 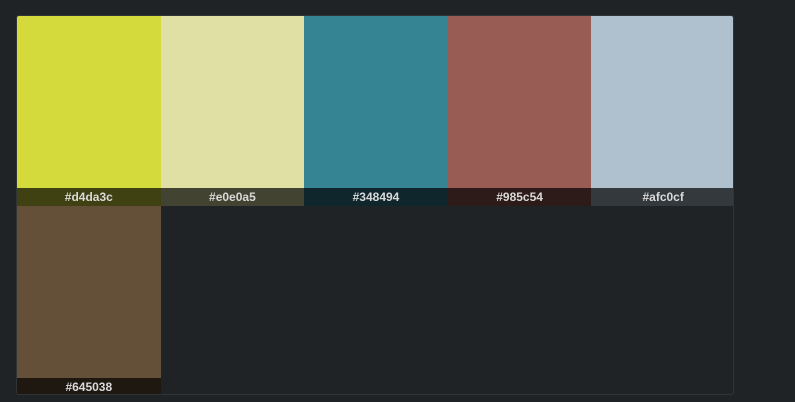 What do you see at coordinates (89, 111) in the screenshot?
I see `color-swatch: #d4da3c` at bounding box center [89, 111].